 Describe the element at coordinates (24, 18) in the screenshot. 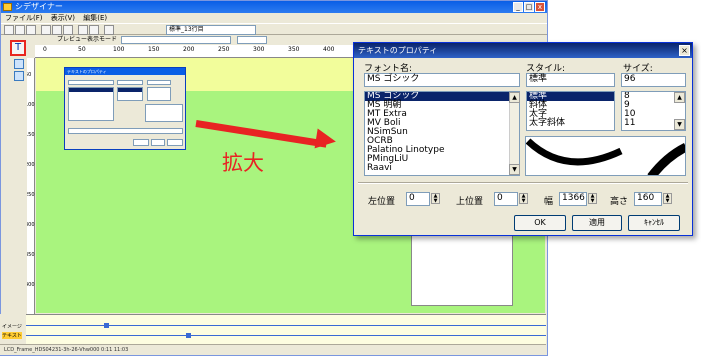

I see `menu-file: ファイル(F)` at that location.